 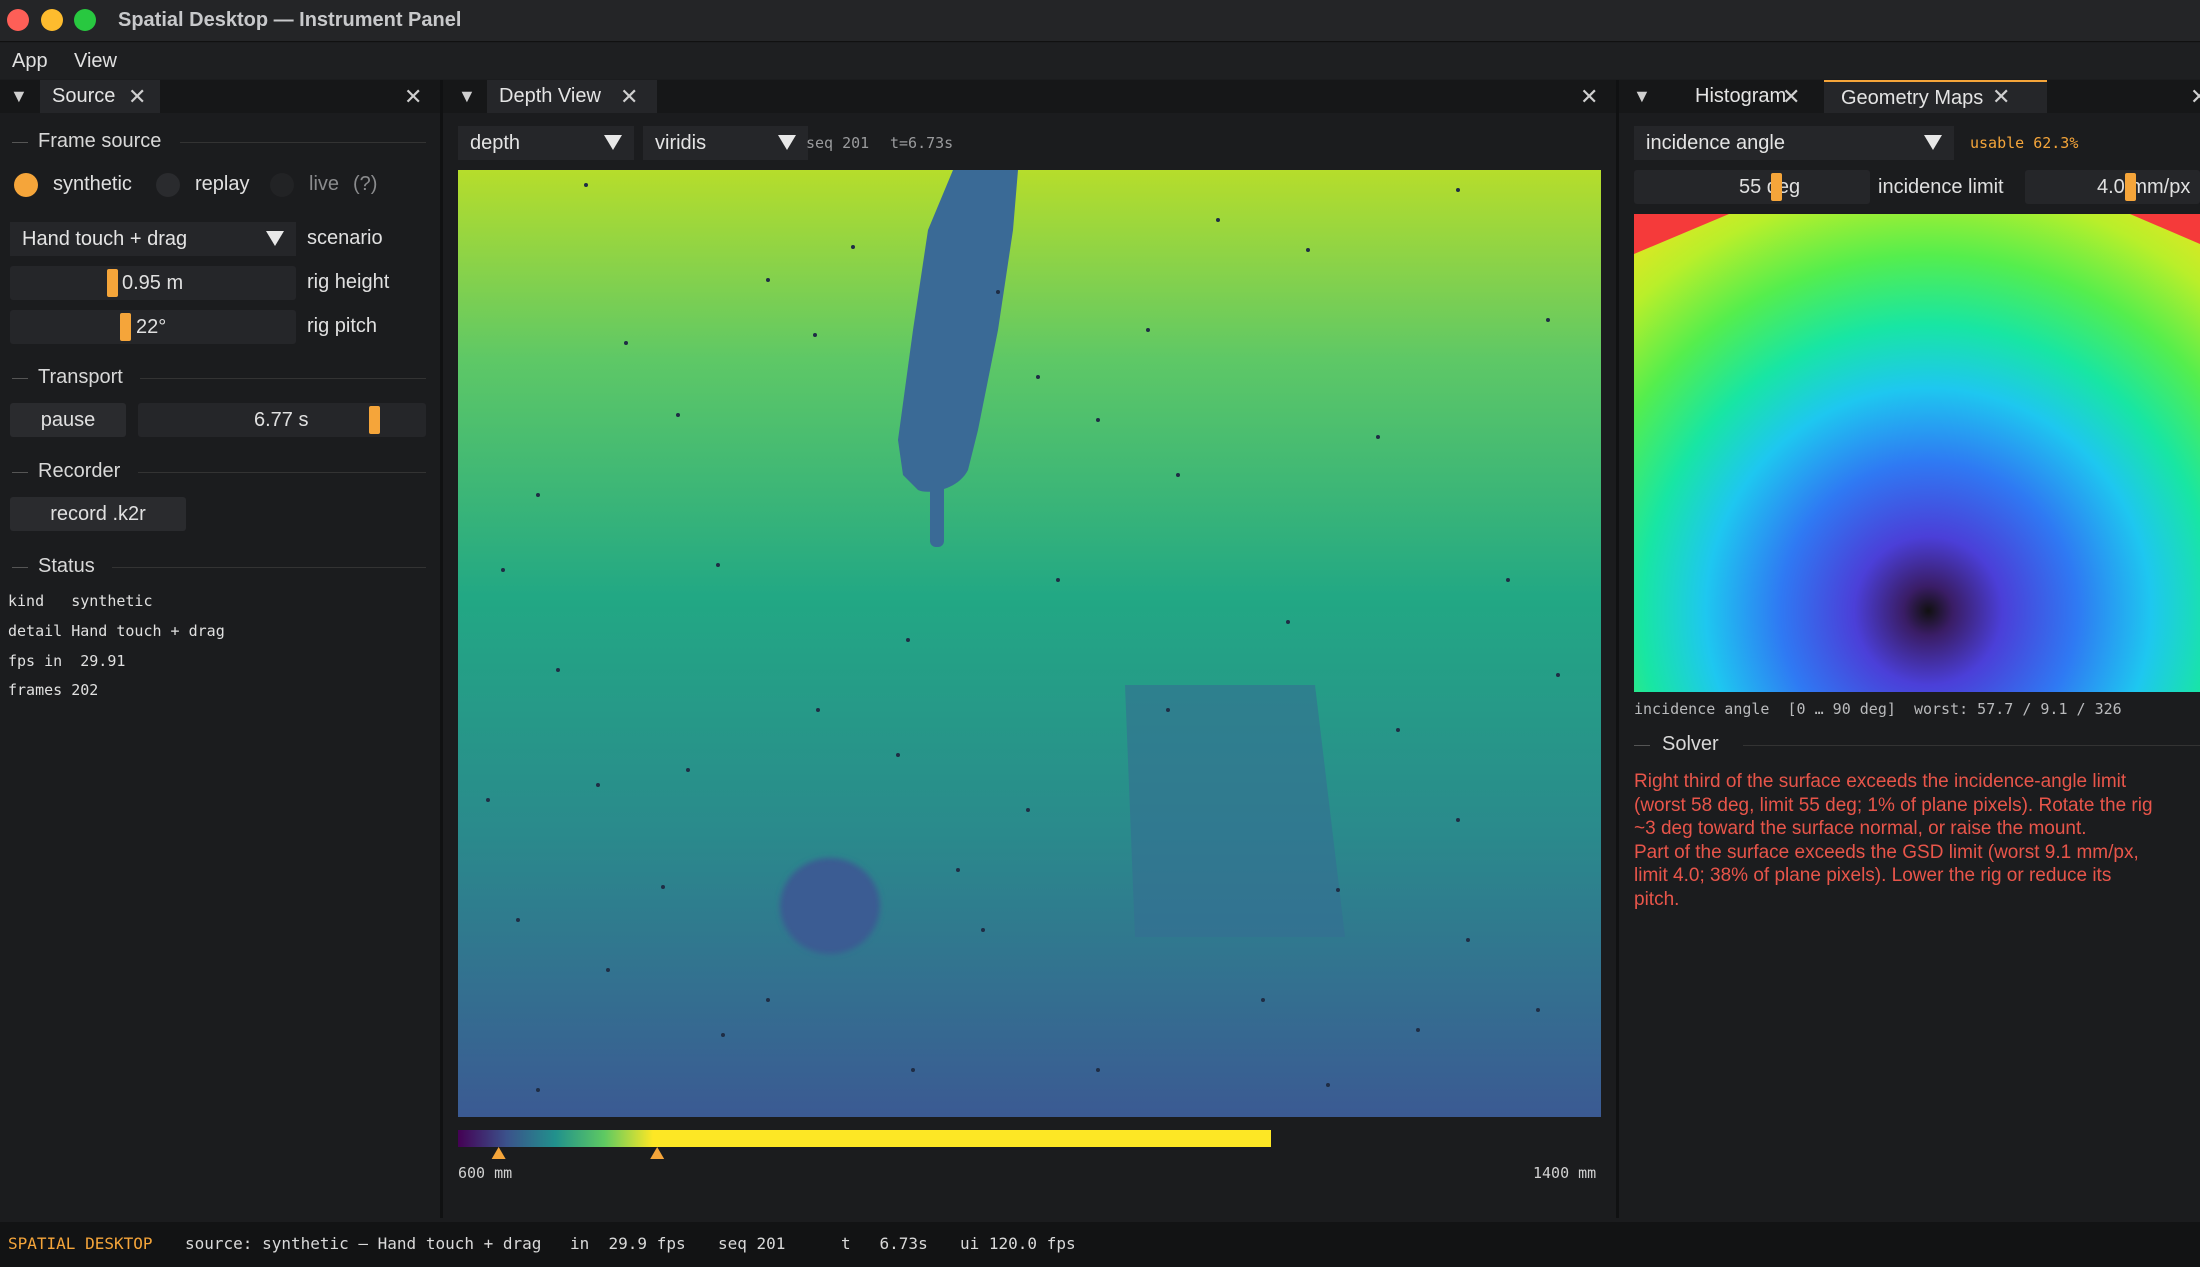 What do you see at coordinates (937, 513) in the screenshot?
I see `finger-blob` at bounding box center [937, 513].